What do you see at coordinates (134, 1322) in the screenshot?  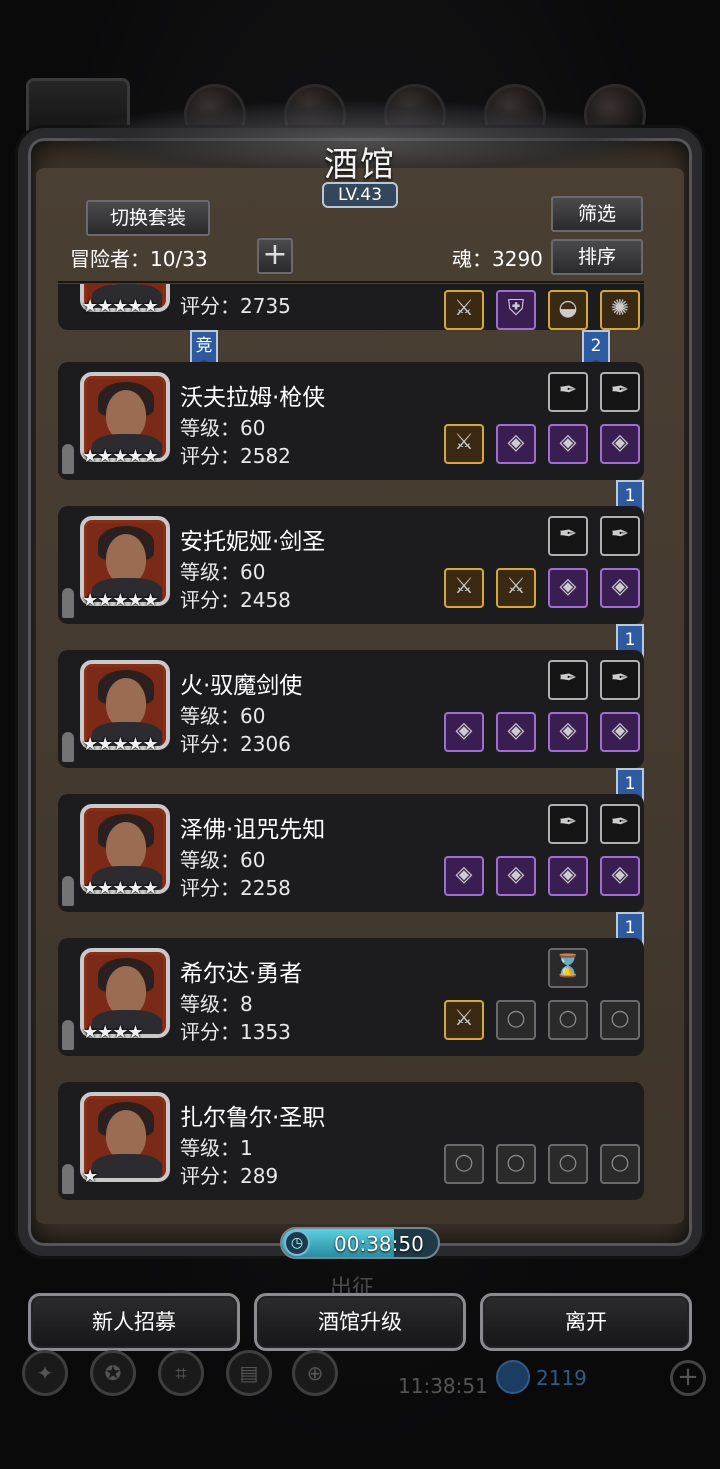 I see `recruit-button: 新人招募` at bounding box center [134, 1322].